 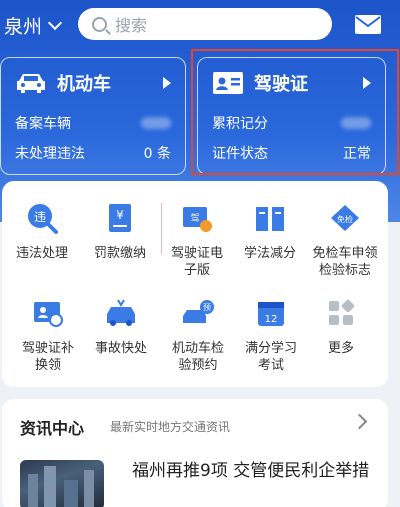 I want to click on exempt-inspection-icon: 免检, so click(x=345, y=218).